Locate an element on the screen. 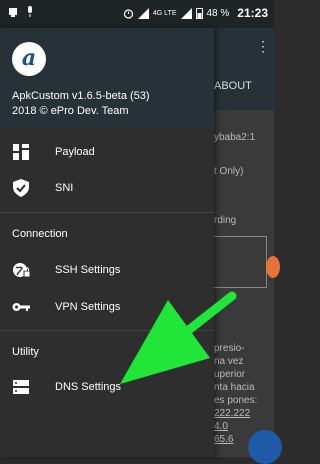 This screenshot has width=320, height=464. annotation-arrow-icon is located at coordinates (178, 337).